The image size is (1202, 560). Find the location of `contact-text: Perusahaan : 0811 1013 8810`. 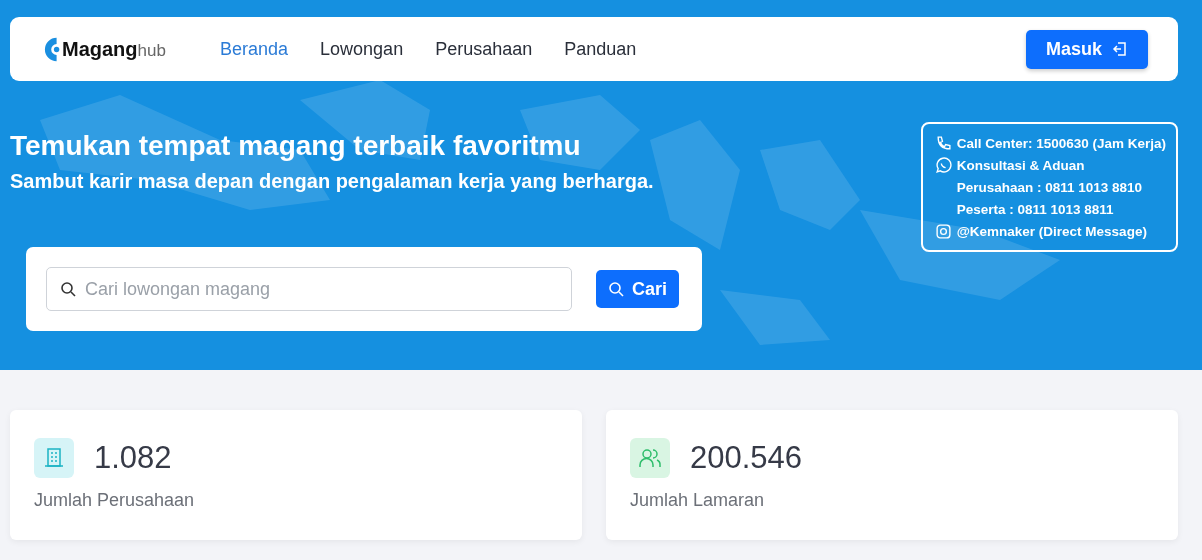

contact-text: Perusahaan : 0811 1013 8810 is located at coordinates (1049, 187).